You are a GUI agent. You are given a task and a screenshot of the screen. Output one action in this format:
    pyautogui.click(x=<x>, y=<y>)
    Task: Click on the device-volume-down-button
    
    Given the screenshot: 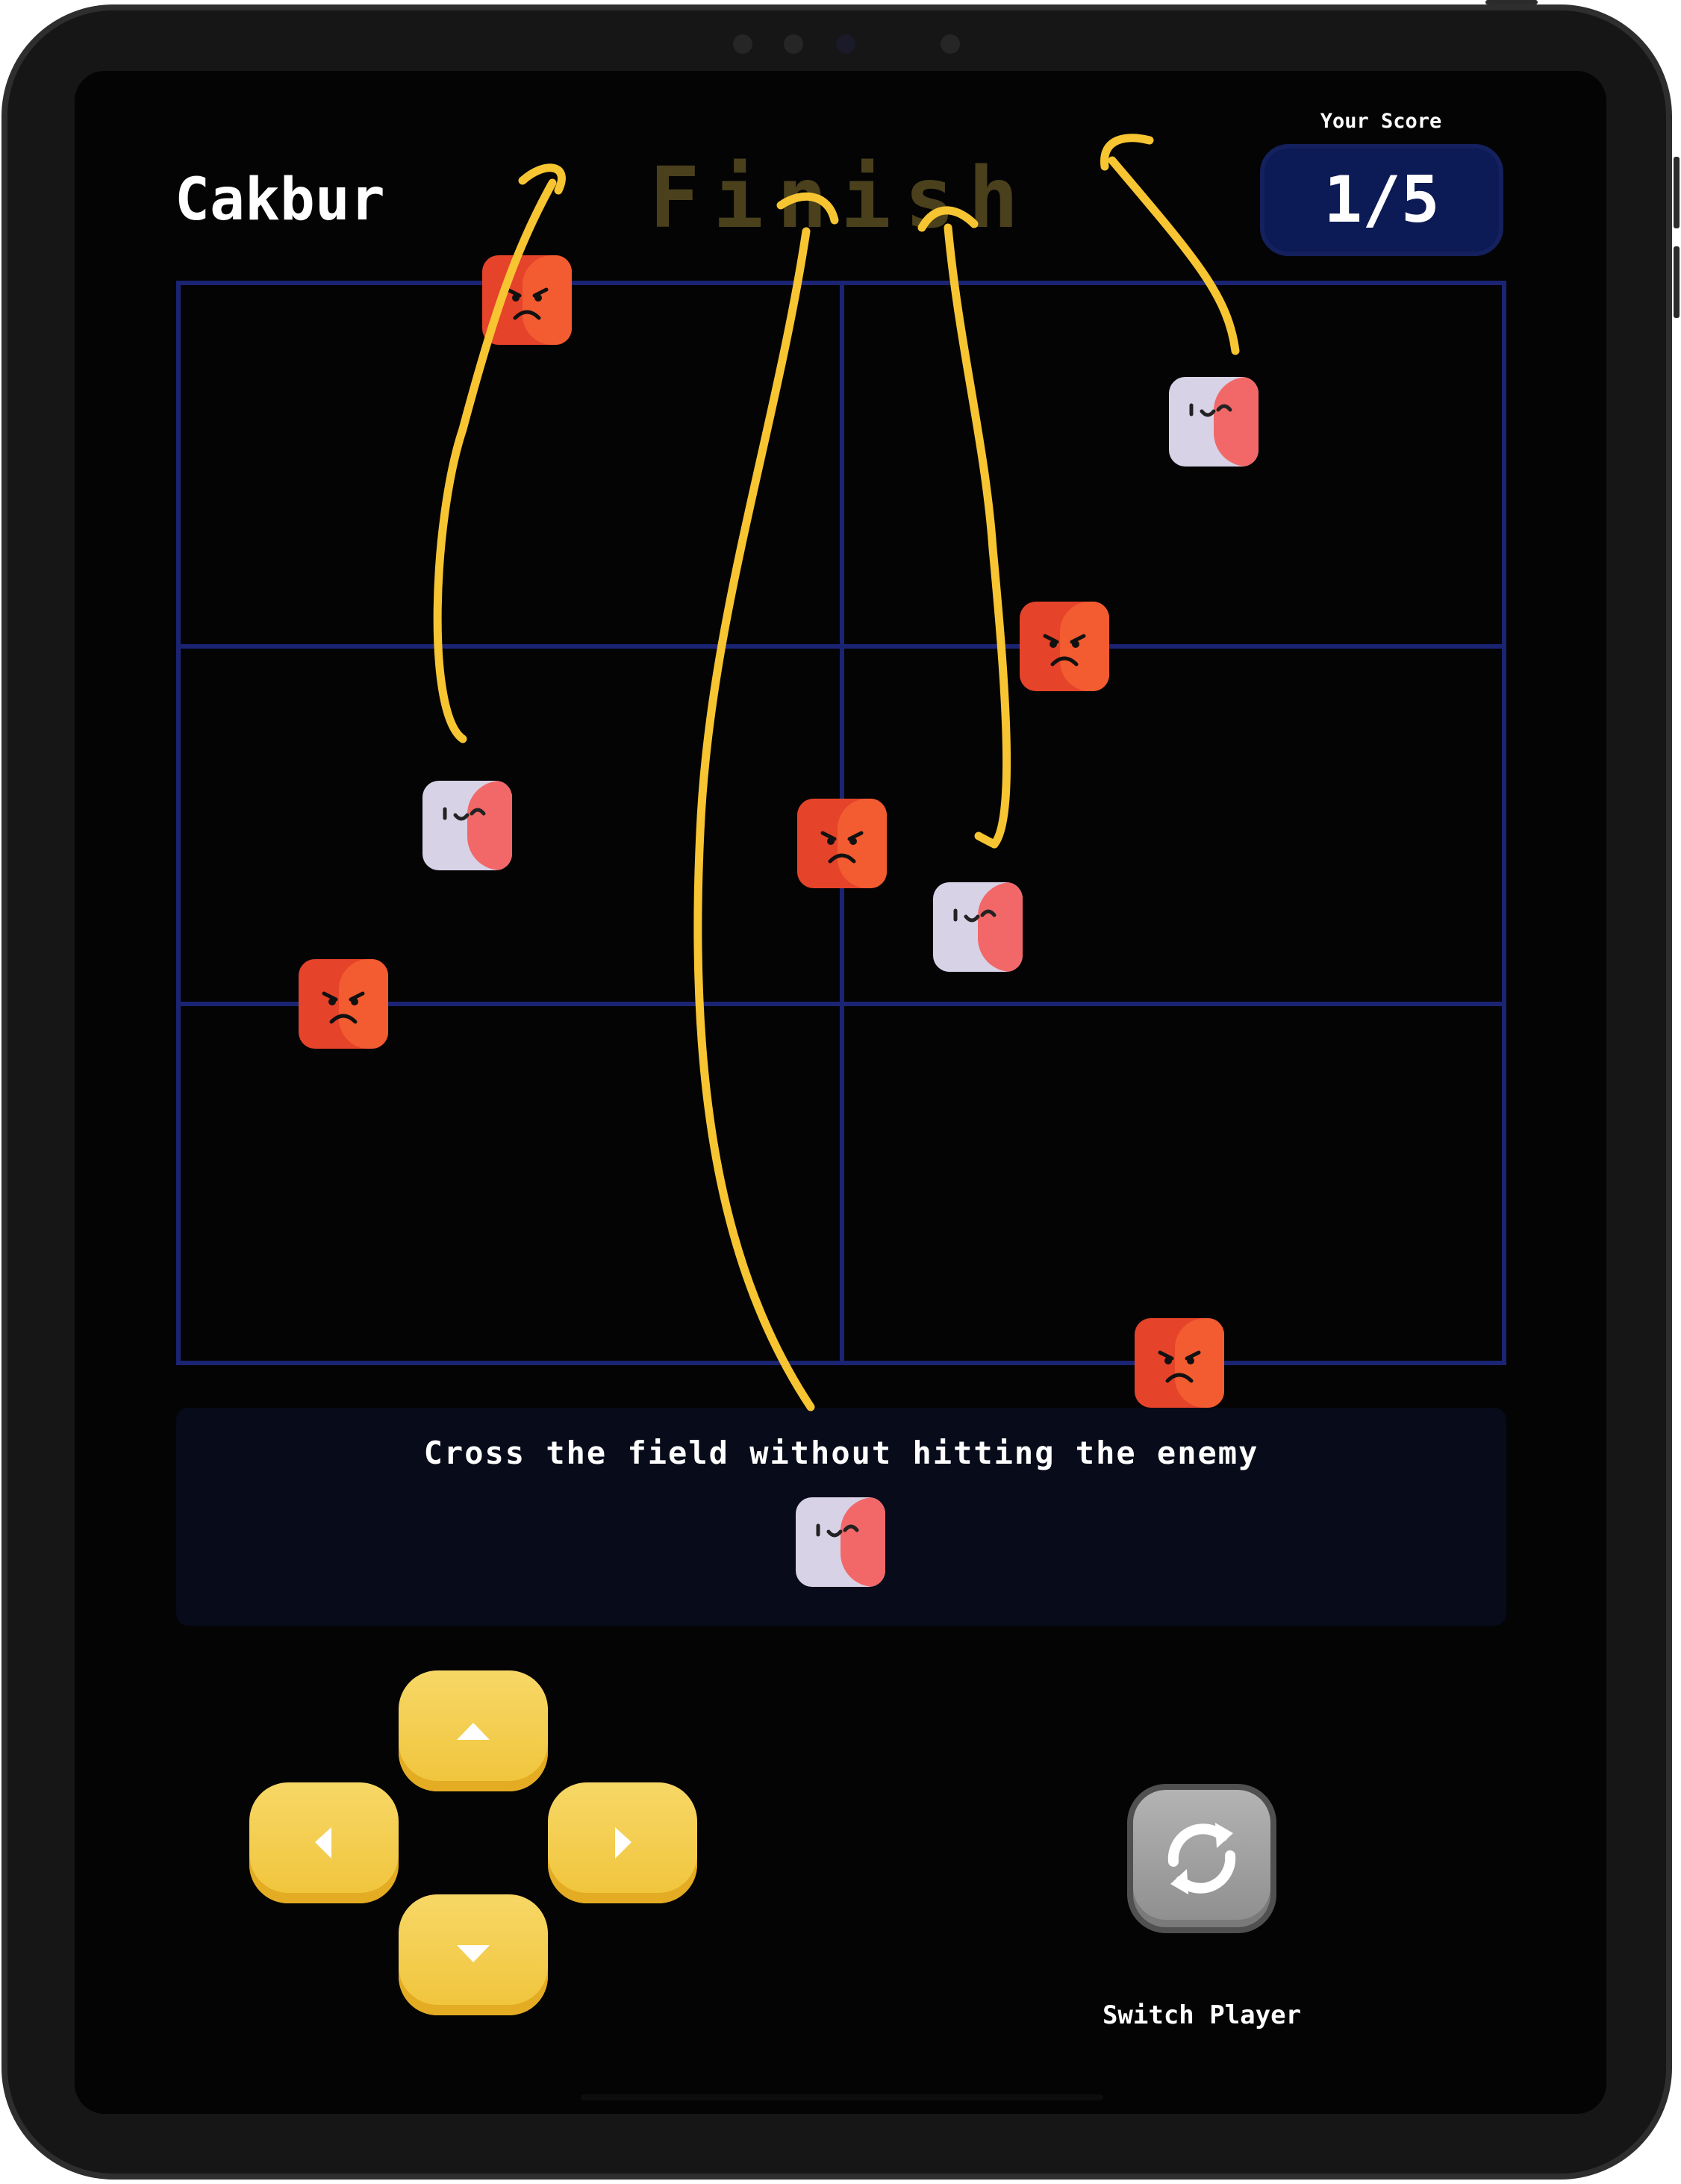 What is the action you would take?
    pyautogui.click(x=1677, y=282)
    